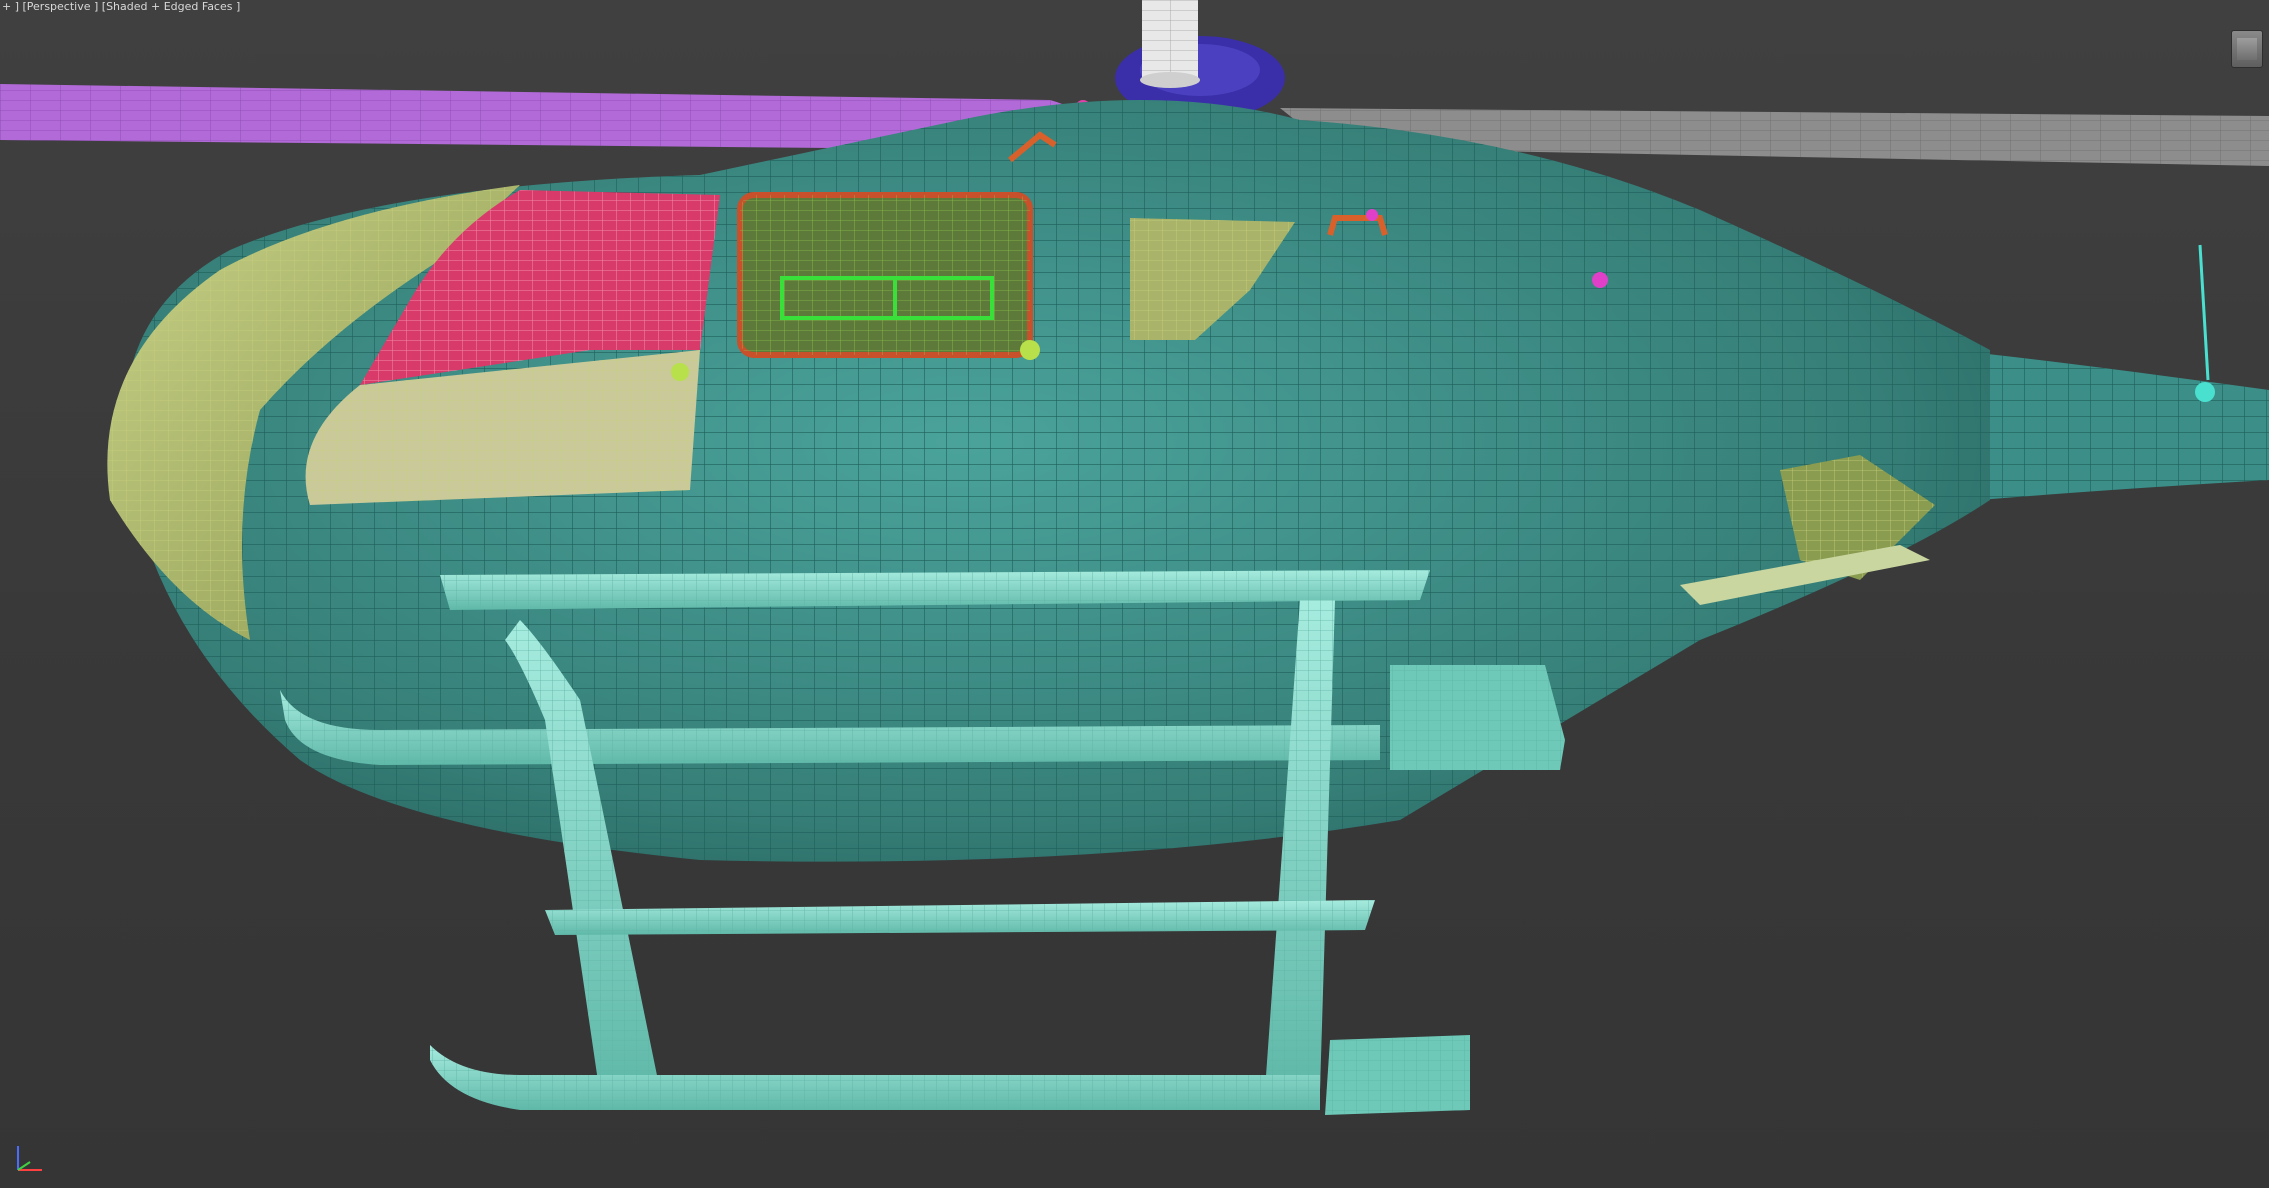 This screenshot has width=2269, height=1188. I want to click on step-rail-lower, so click(960, 917).